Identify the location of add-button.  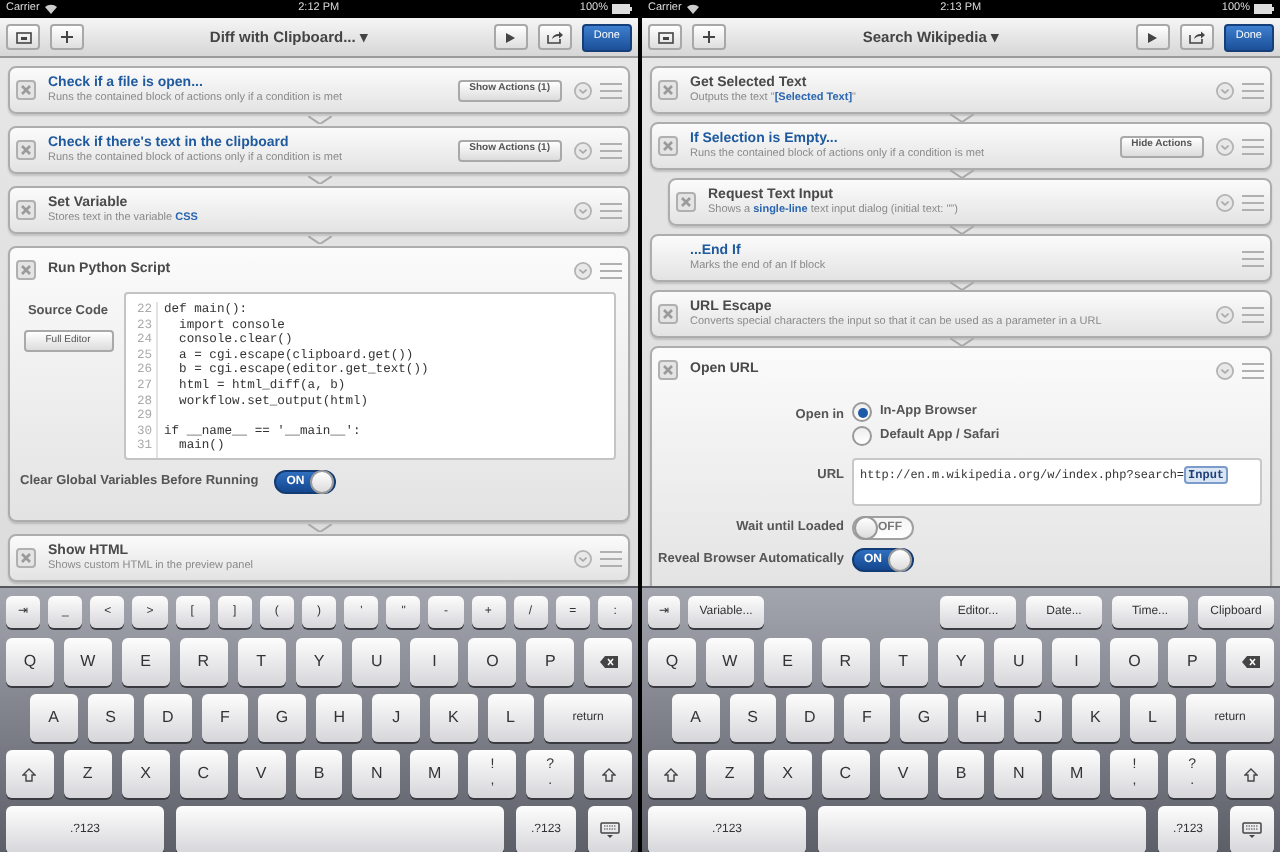
(67, 37).